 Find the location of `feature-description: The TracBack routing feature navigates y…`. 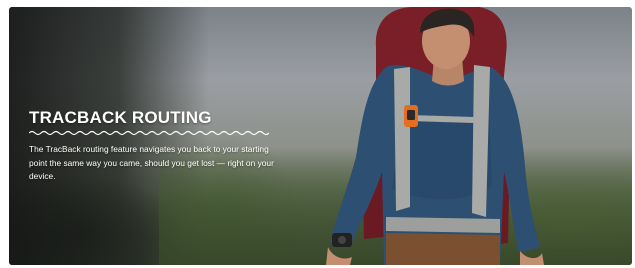

feature-description: The TracBack routing feature navigates y… is located at coordinates (151, 163).